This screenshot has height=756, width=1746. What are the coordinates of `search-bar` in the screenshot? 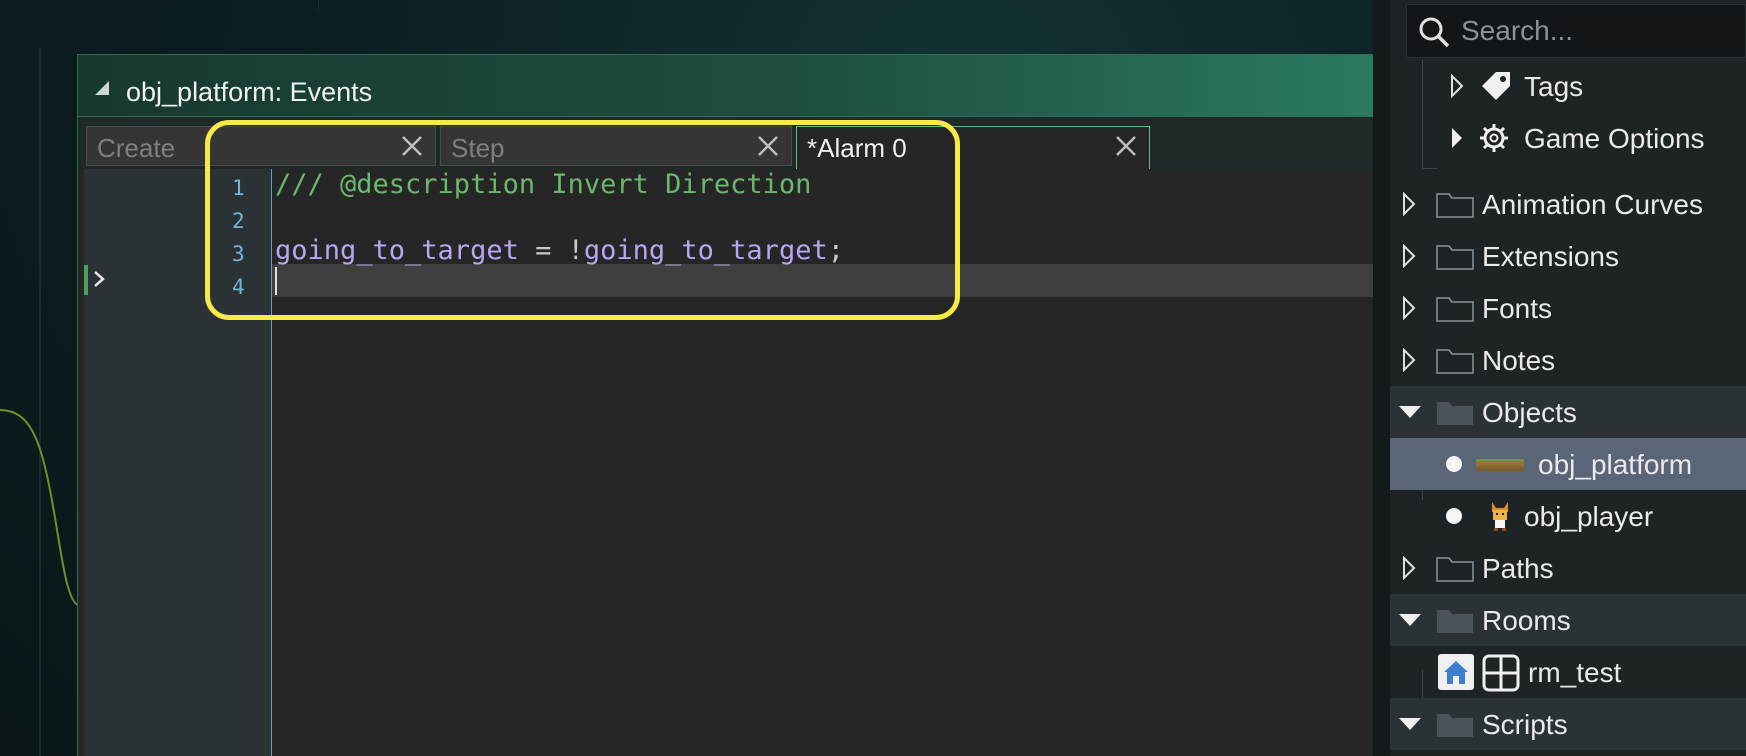 It's located at (1576, 31).